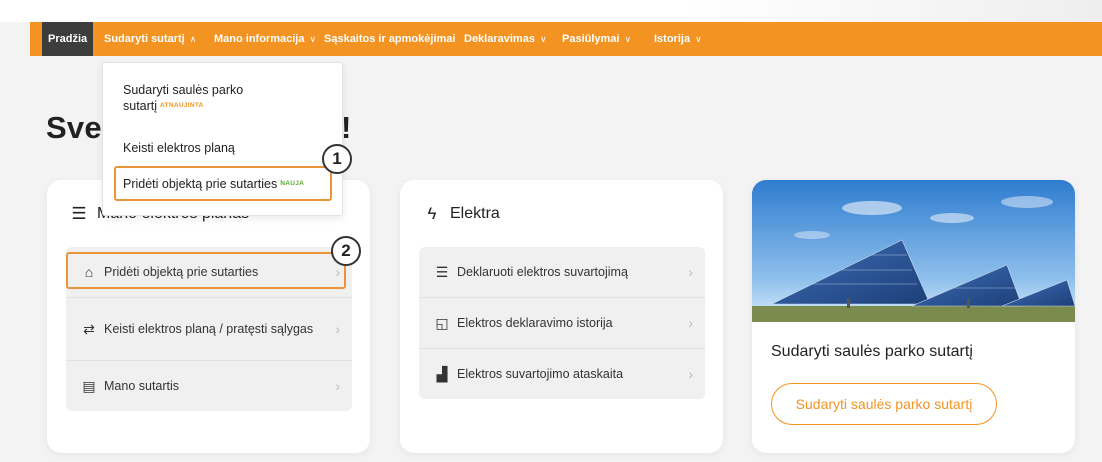 The image size is (1102, 462). What do you see at coordinates (89, 385) in the screenshot?
I see `document-icon: ▤` at bounding box center [89, 385].